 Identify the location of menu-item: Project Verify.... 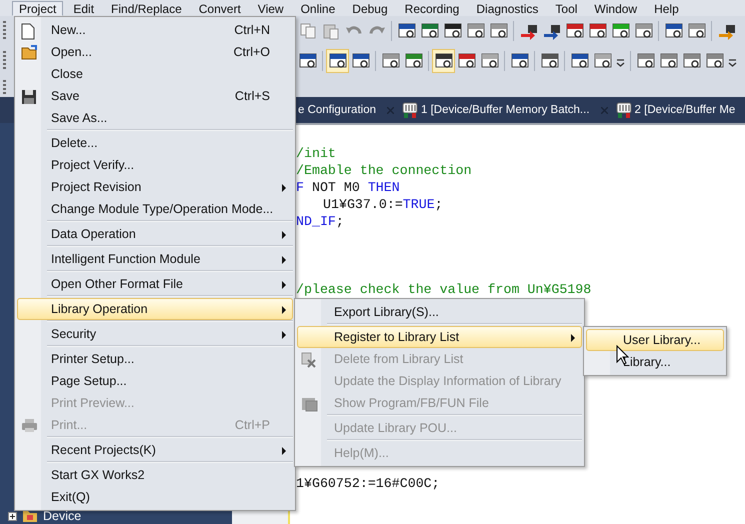
(155, 165).